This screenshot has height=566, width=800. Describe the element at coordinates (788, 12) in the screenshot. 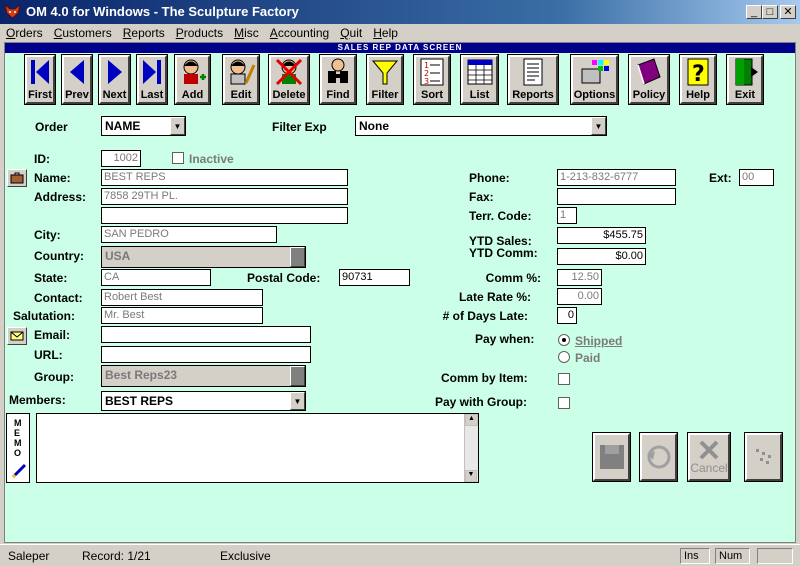

I see `close-button: ✕` at that location.